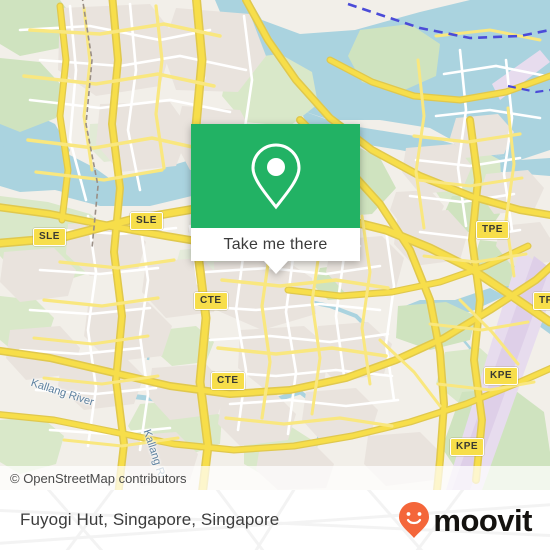 This screenshot has height=550, width=550. What do you see at coordinates (275, 478) in the screenshot?
I see `map-attribution-bar: © OpenStreetMap contributors` at bounding box center [275, 478].